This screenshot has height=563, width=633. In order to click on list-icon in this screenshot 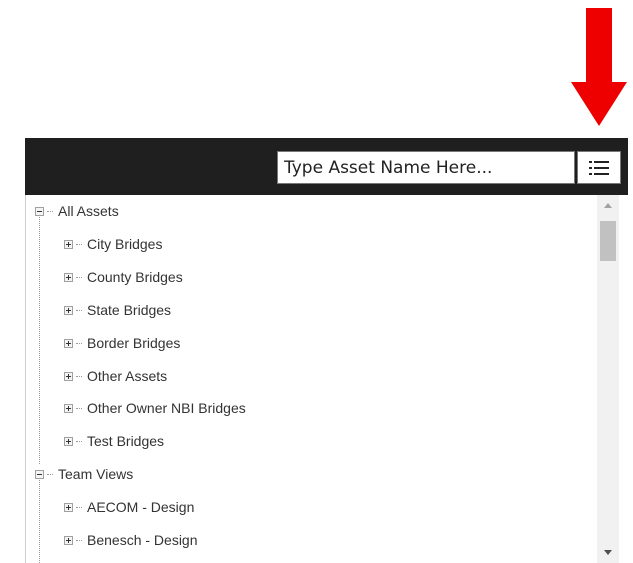, I will do `click(599, 167)`.